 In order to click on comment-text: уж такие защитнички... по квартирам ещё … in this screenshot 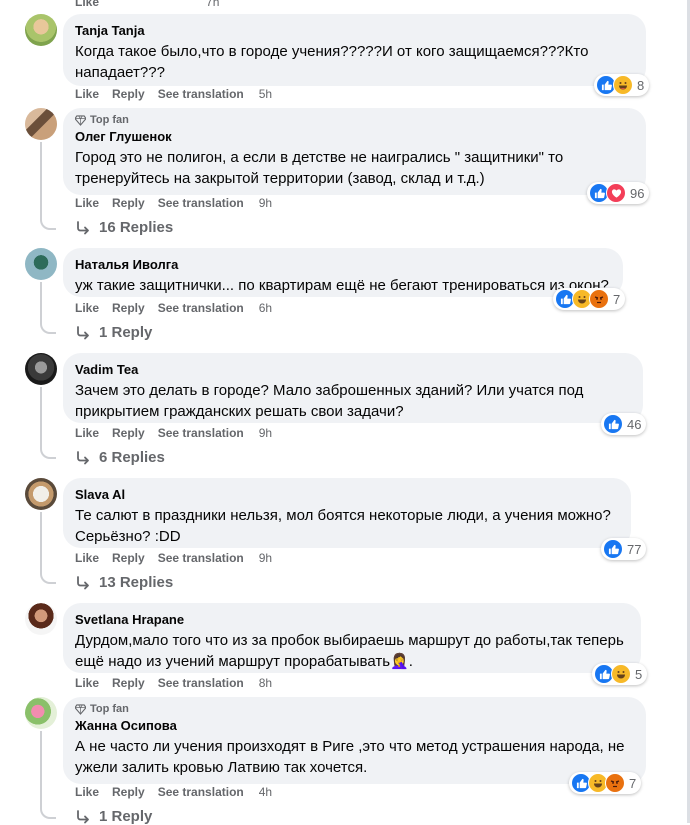, I will do `click(342, 285)`.